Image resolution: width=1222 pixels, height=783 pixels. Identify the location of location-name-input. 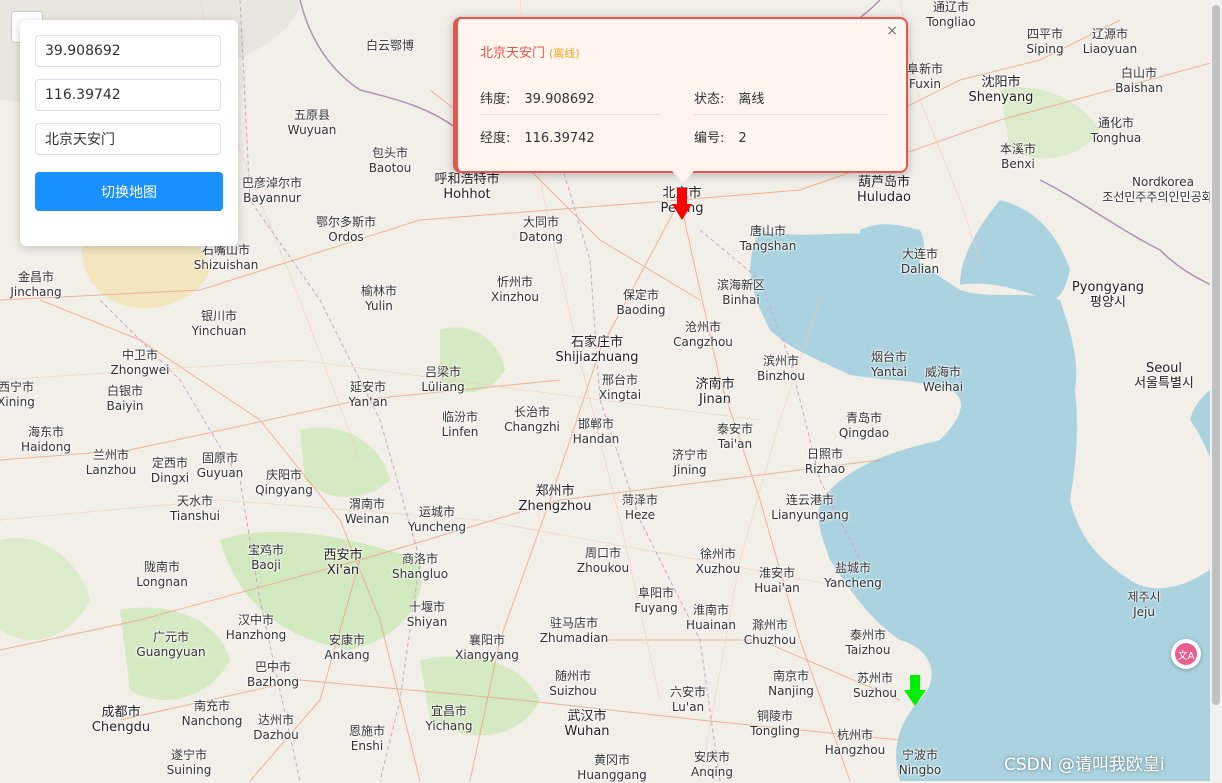
(128, 139).